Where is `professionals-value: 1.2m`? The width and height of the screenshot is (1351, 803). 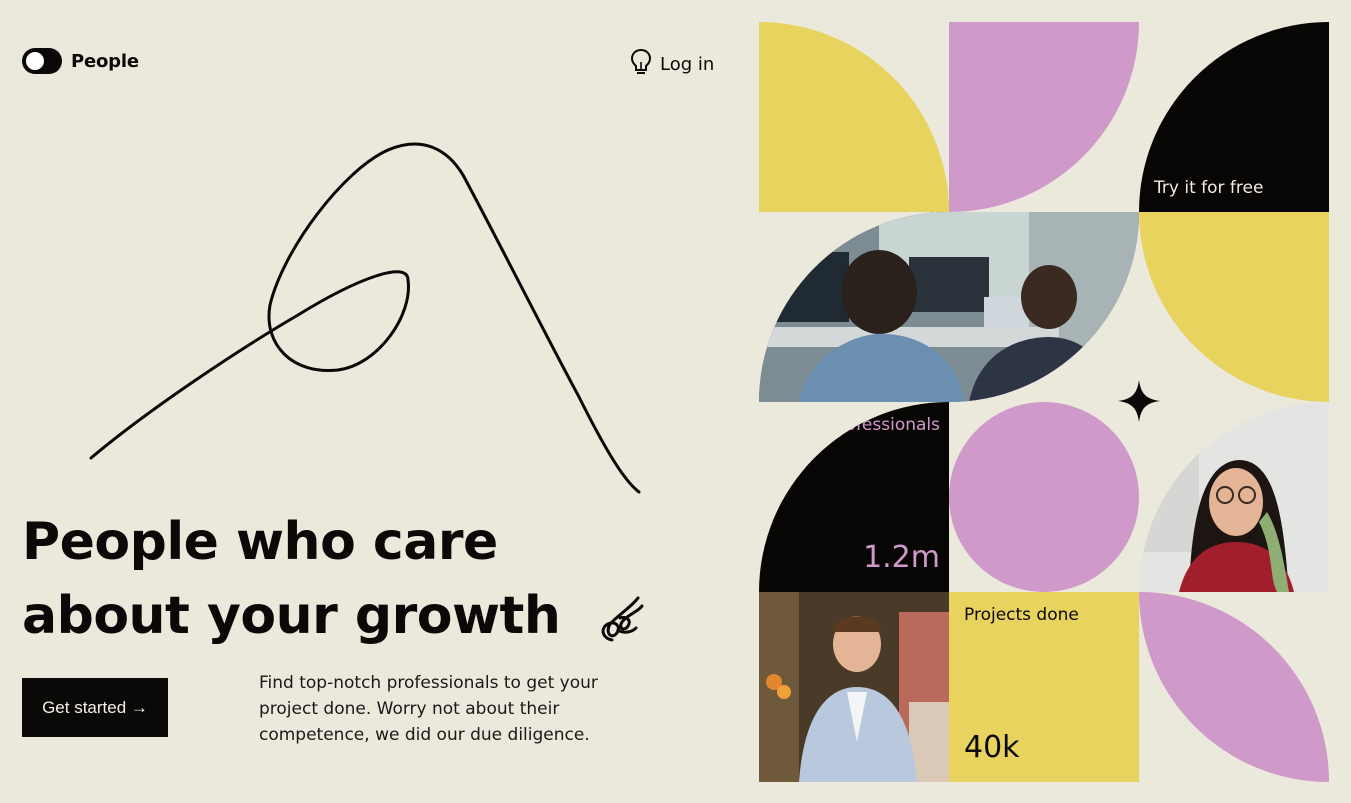 professionals-value: 1.2m is located at coordinates (901, 557).